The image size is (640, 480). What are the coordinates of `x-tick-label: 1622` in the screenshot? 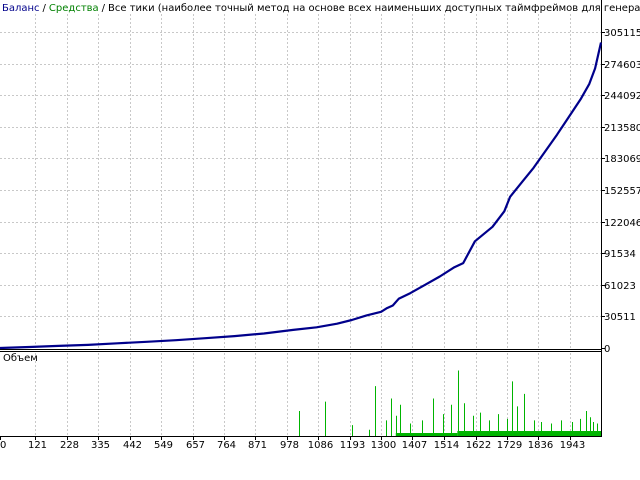 It's located at (478, 445).